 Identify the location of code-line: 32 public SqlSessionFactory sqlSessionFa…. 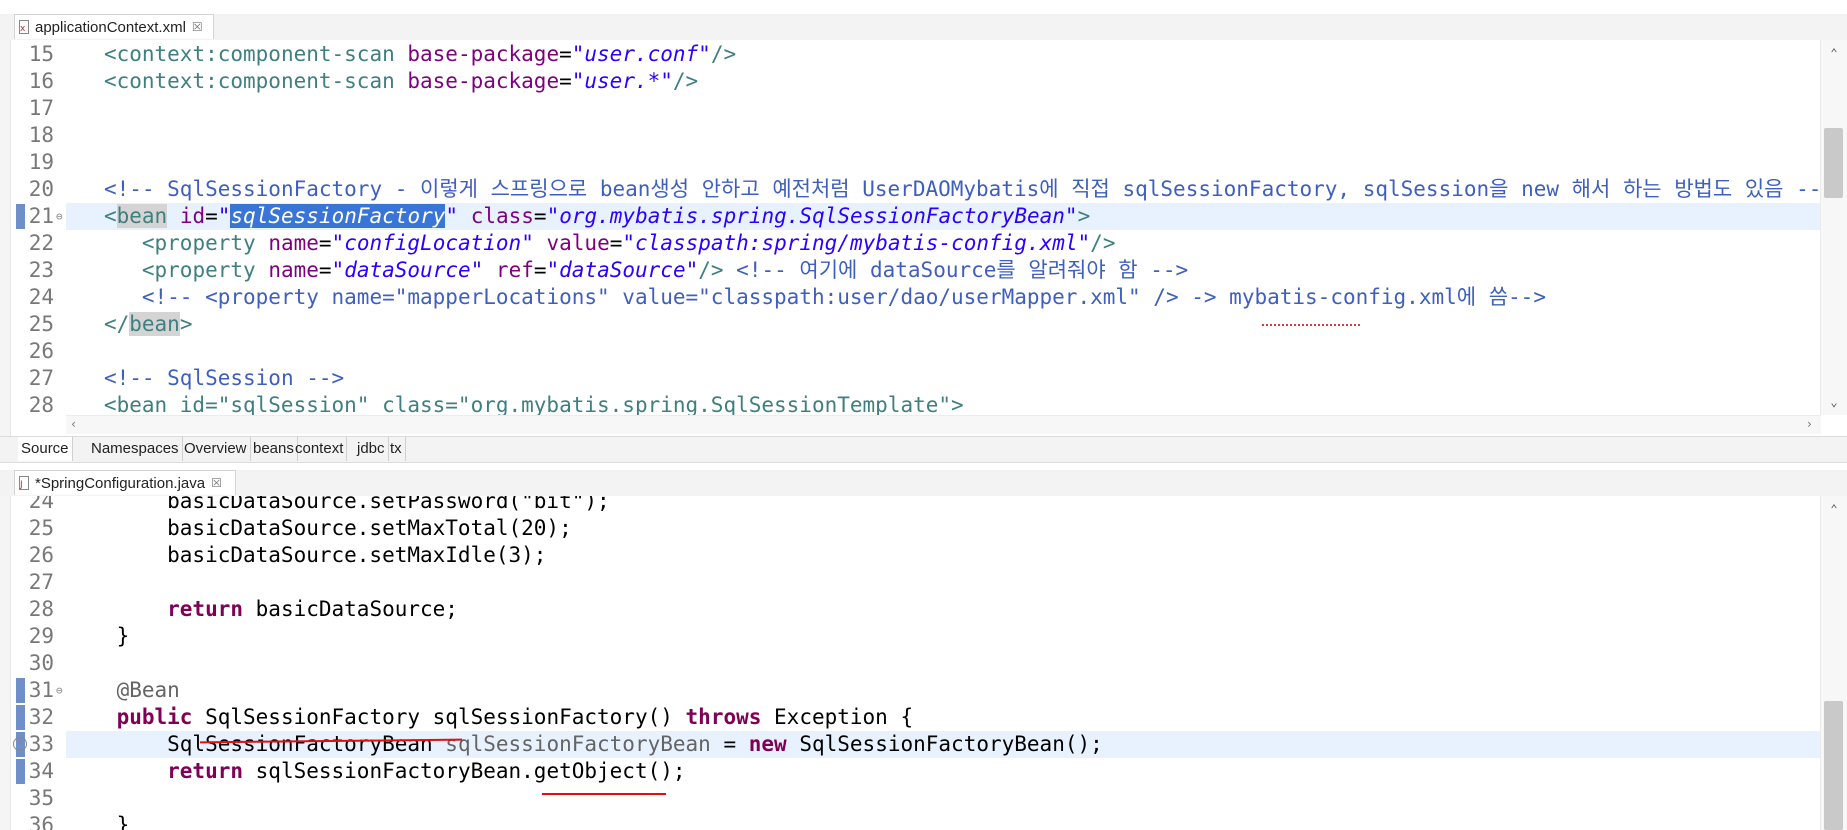
(910, 717).